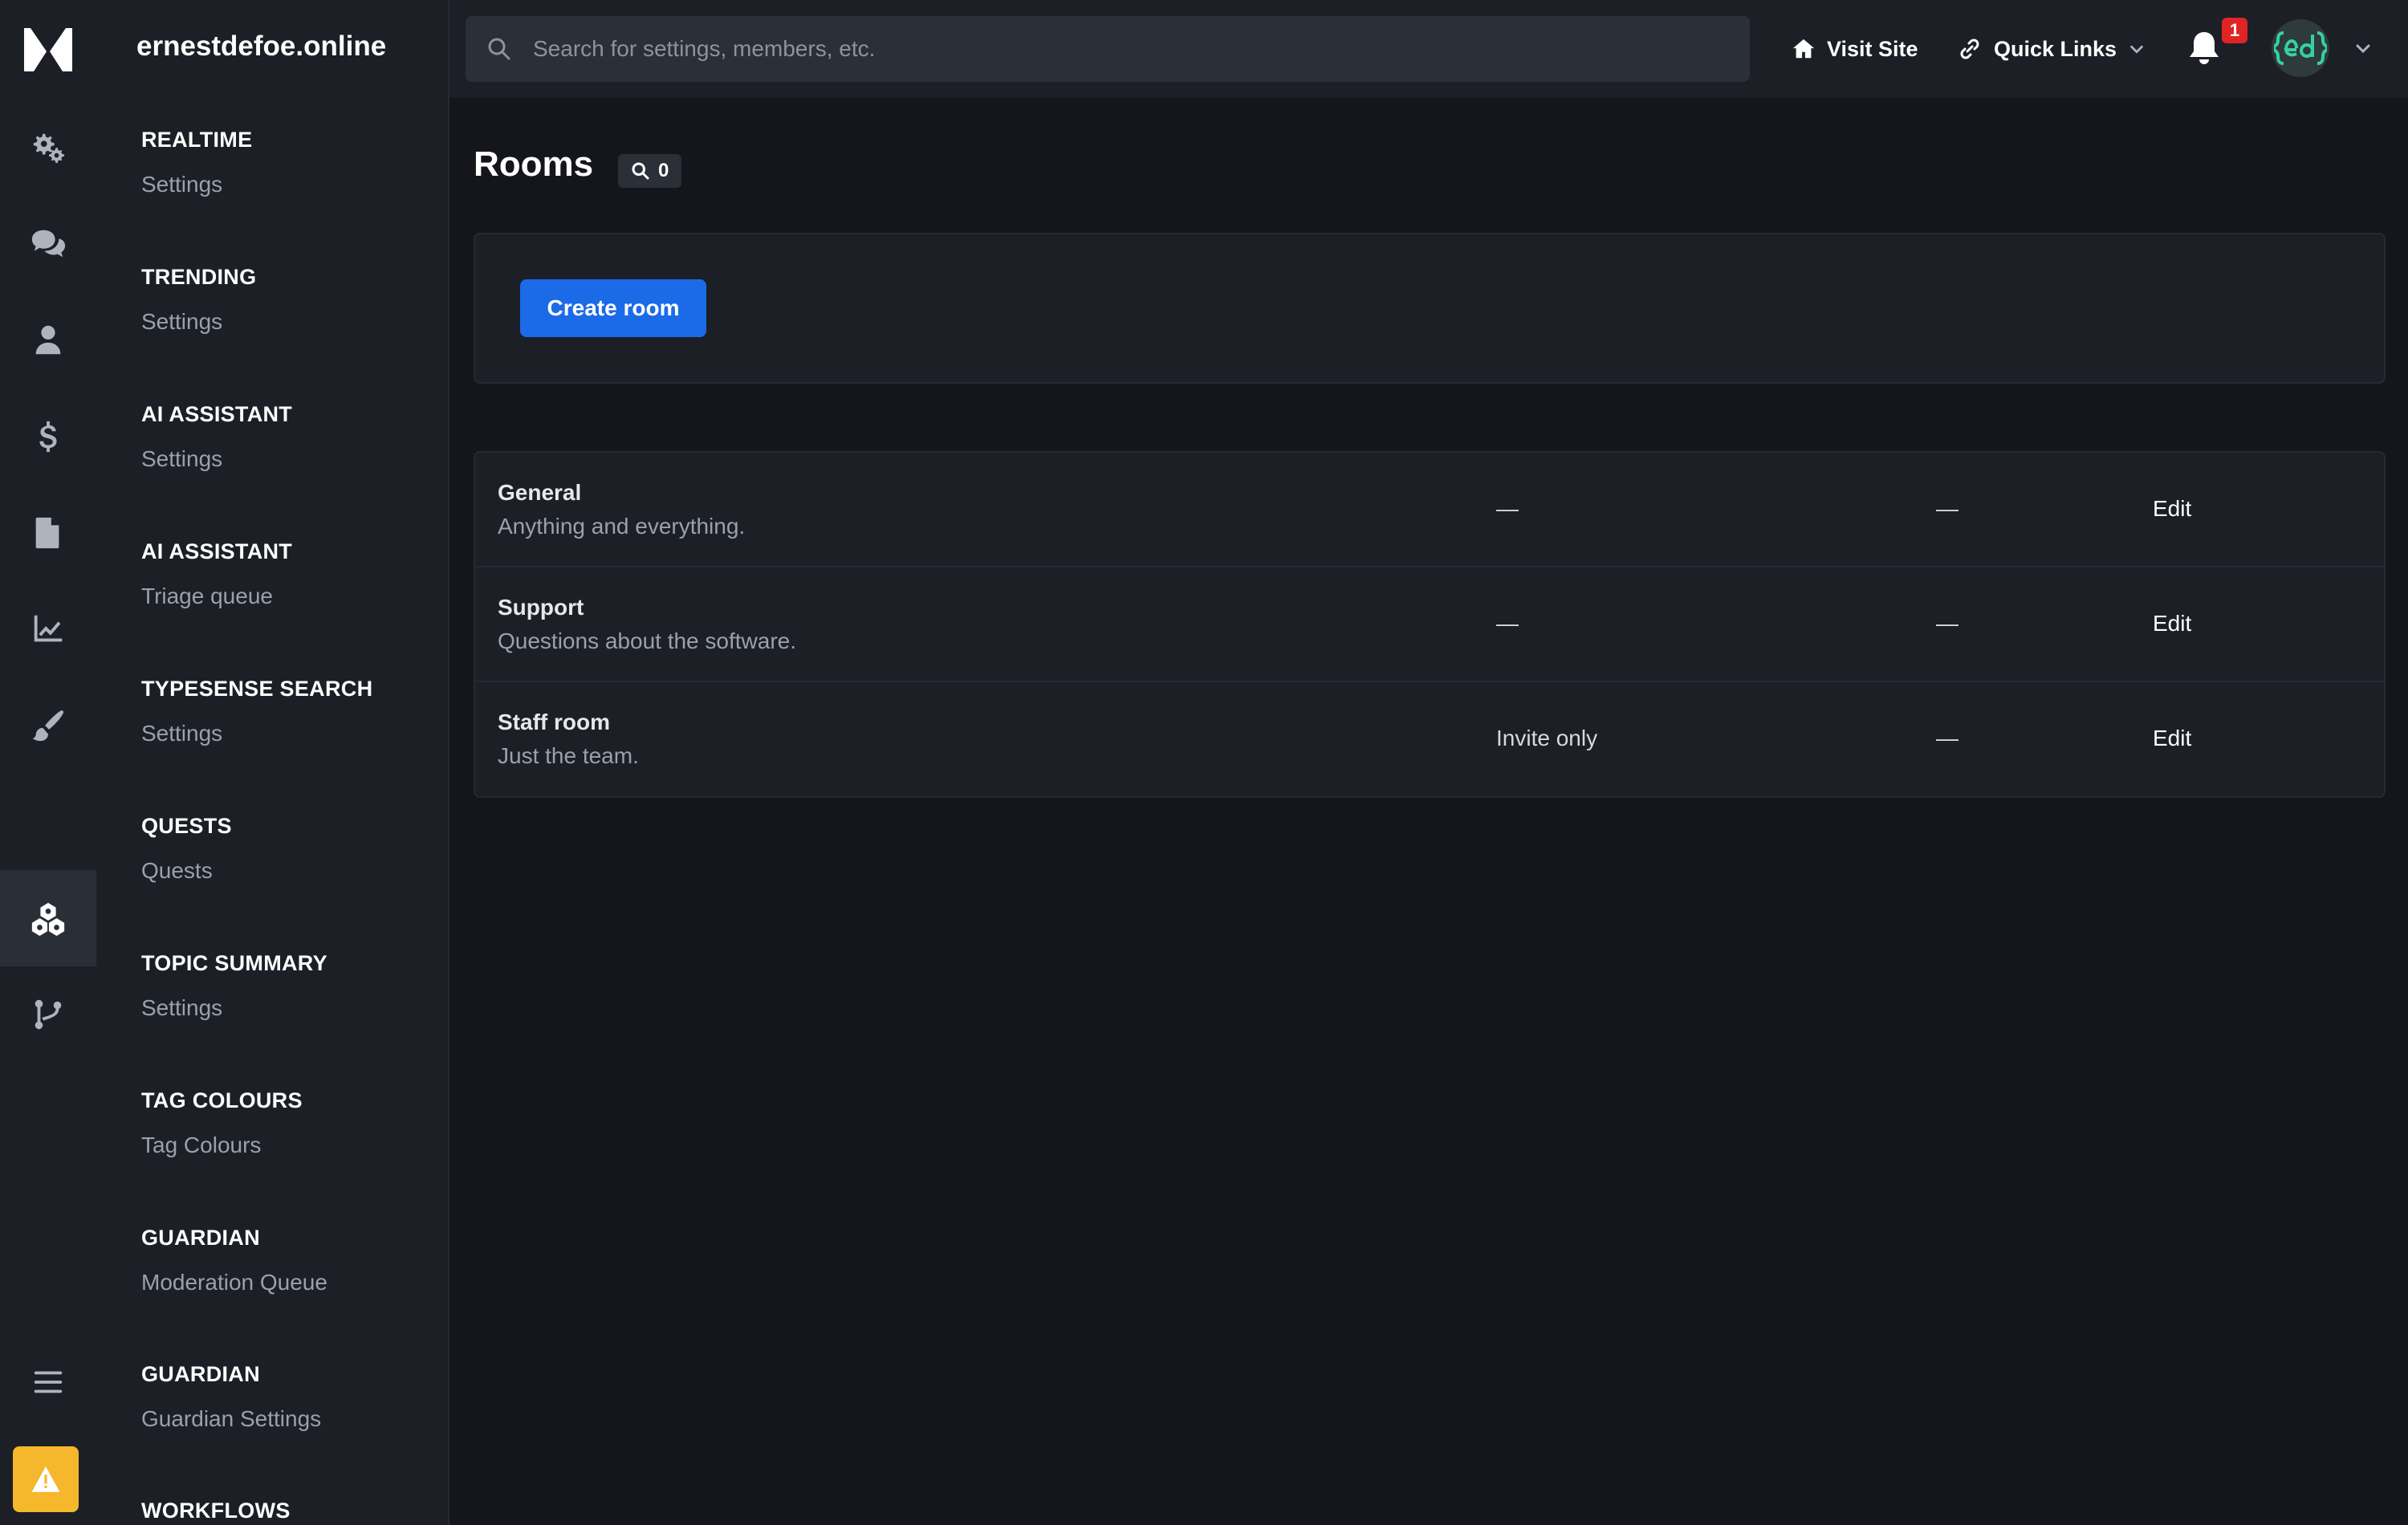 Image resolution: width=2408 pixels, height=1525 pixels. I want to click on room-access: Invite only, so click(1547, 738).